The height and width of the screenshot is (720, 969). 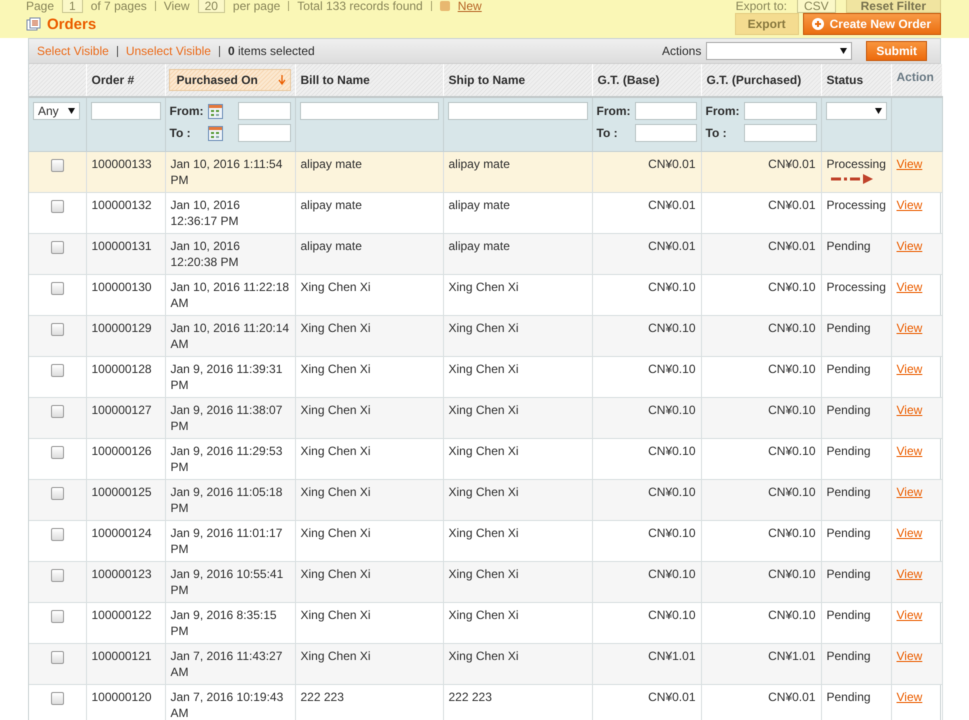 I want to click on column-header: G.T. (Base), so click(x=646, y=80).